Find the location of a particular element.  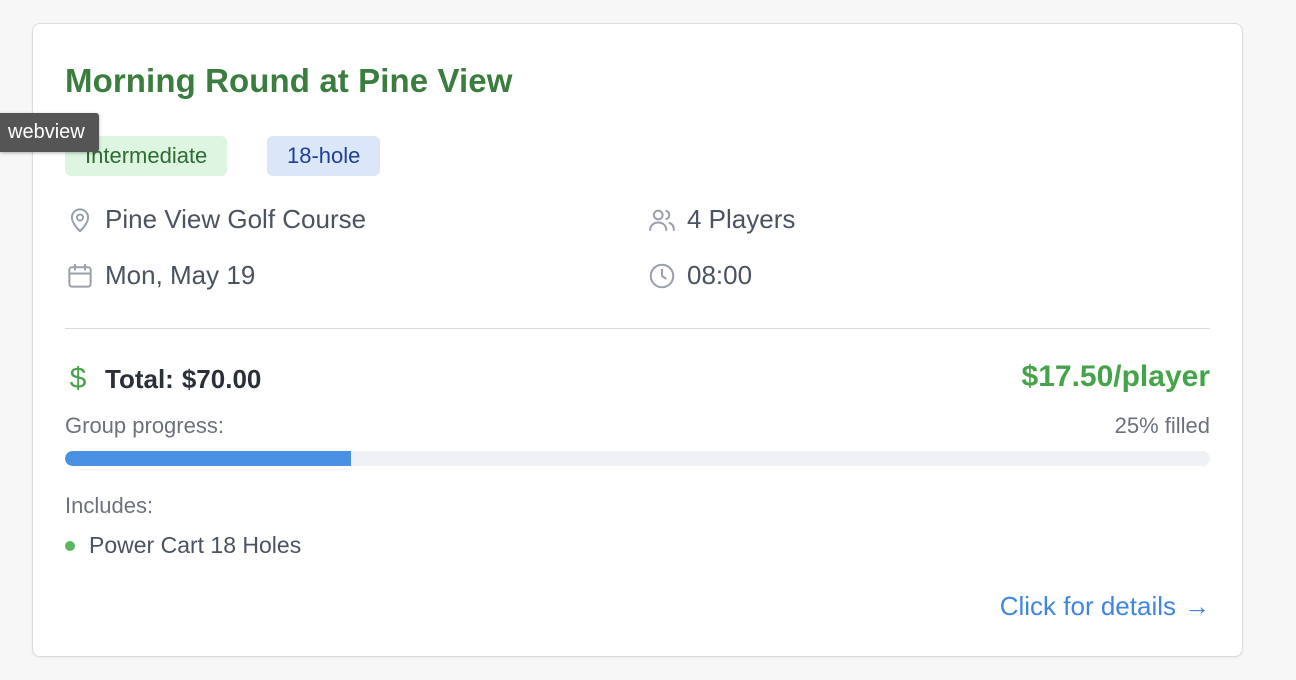

players-info: 4 Players is located at coordinates (721, 219).